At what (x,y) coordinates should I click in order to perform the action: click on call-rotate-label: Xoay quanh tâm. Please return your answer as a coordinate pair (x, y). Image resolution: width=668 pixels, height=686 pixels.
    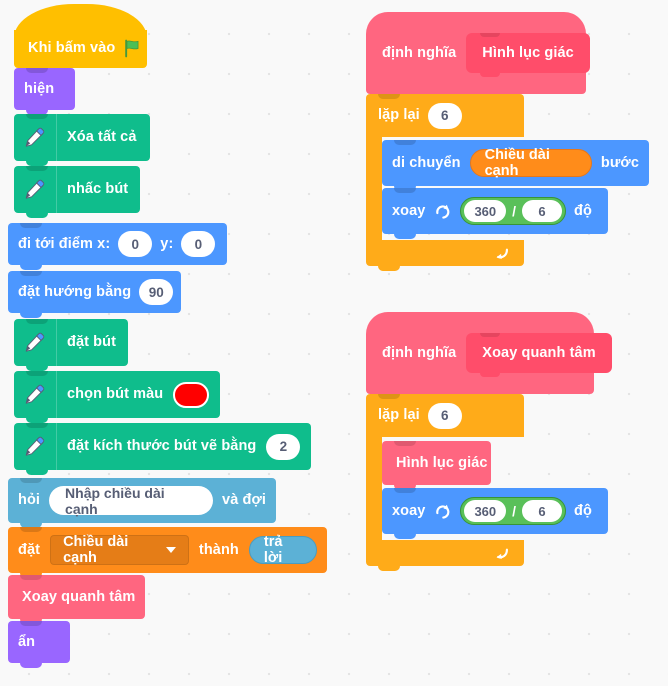
    Looking at the image, I should click on (79, 596).